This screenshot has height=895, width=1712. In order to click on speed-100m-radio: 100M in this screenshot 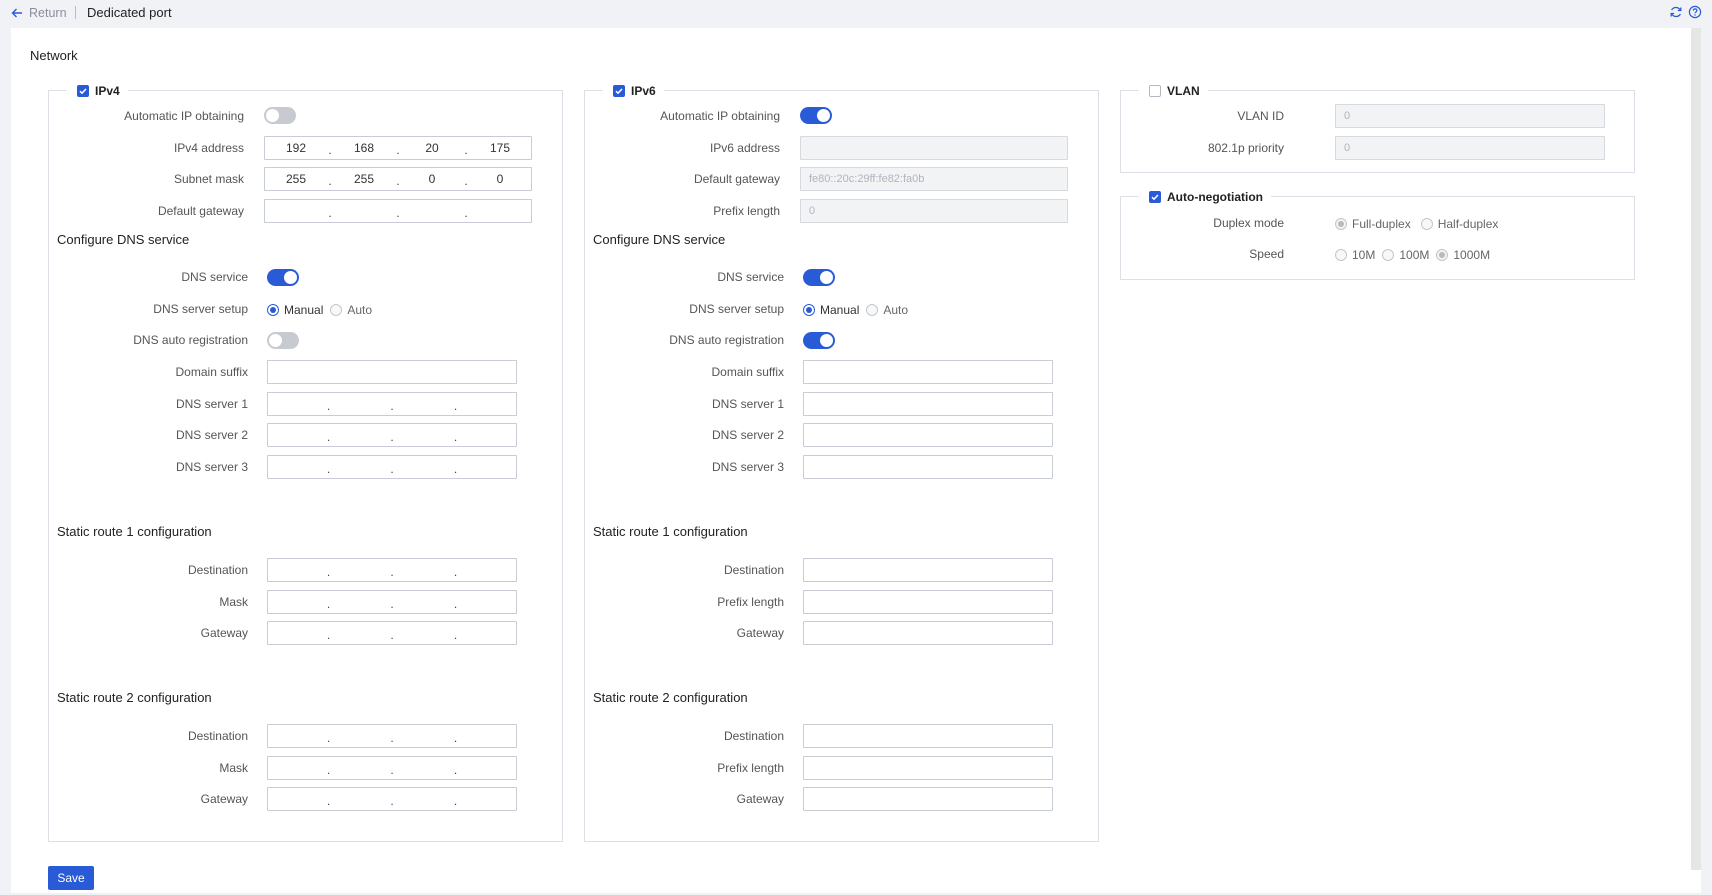, I will do `click(1405, 255)`.